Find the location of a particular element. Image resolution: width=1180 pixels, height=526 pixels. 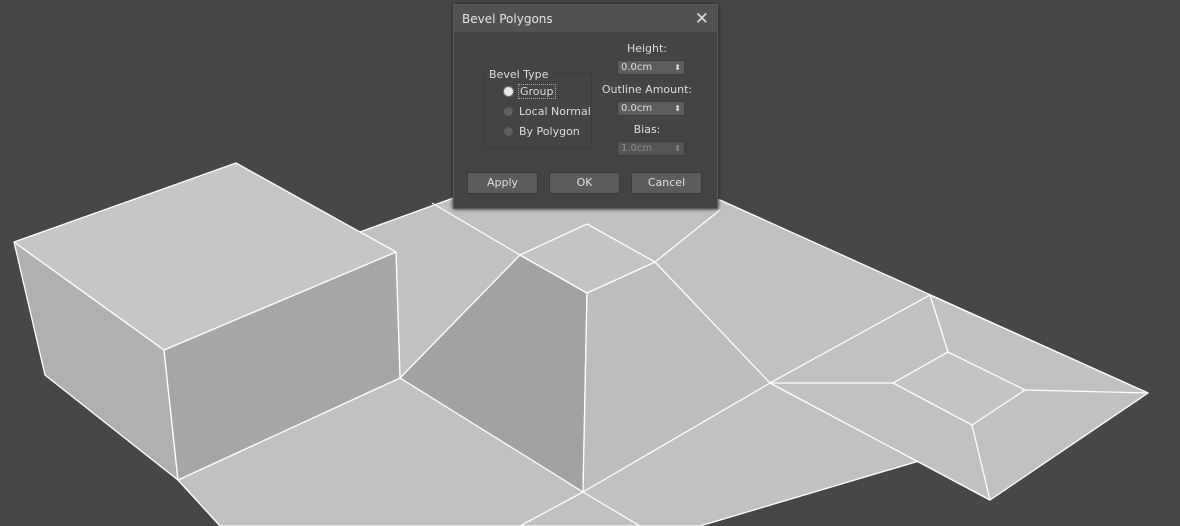

outline-amount-label: Outline Amount: is located at coordinates (647, 89).